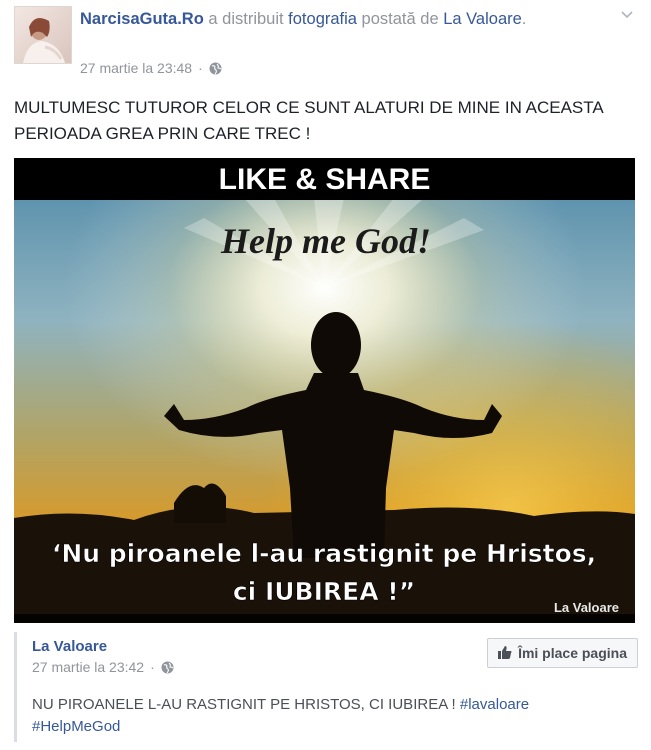 Image resolution: width=651 pixels, height=750 pixels. I want to click on chevron-down-icon, so click(627, 14).